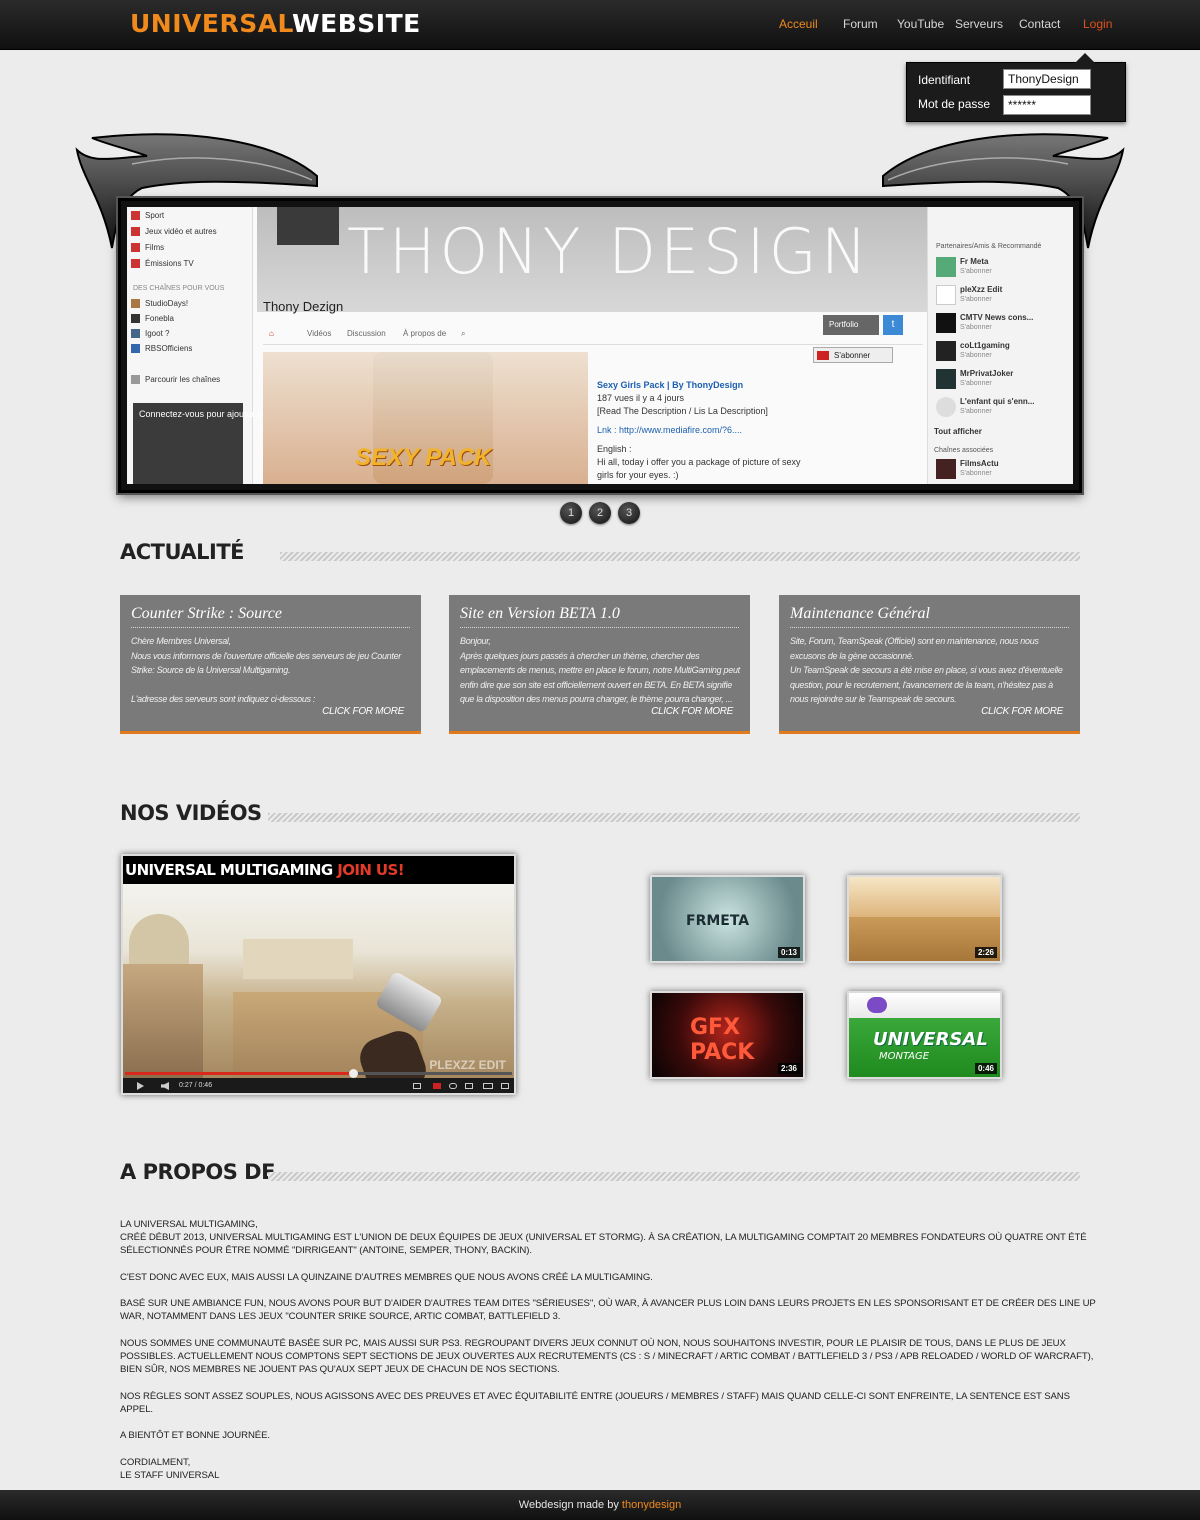 The width and height of the screenshot is (1200, 1520). I want to click on play-icon, so click(140, 1086).